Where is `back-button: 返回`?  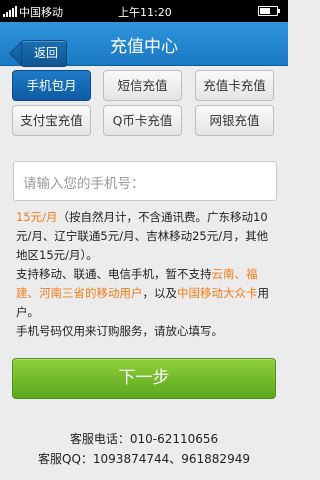
back-button: 返回 is located at coordinates (44, 53).